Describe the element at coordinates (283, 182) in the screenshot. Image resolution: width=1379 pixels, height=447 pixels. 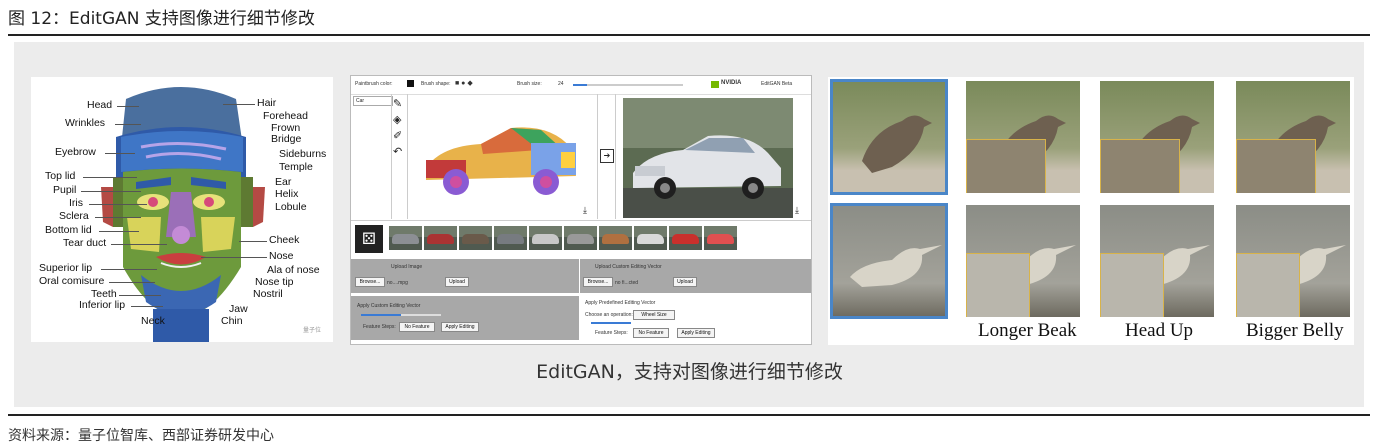
I see `label-ear: Ear` at that location.